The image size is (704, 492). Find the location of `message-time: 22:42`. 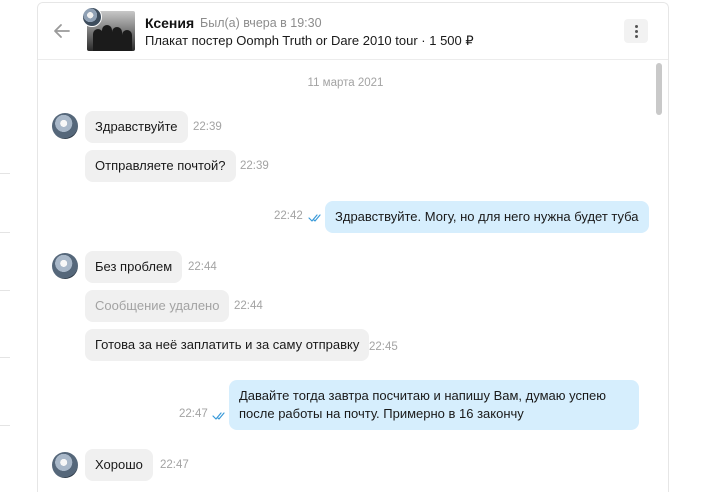

message-time: 22:42 is located at coordinates (288, 216).